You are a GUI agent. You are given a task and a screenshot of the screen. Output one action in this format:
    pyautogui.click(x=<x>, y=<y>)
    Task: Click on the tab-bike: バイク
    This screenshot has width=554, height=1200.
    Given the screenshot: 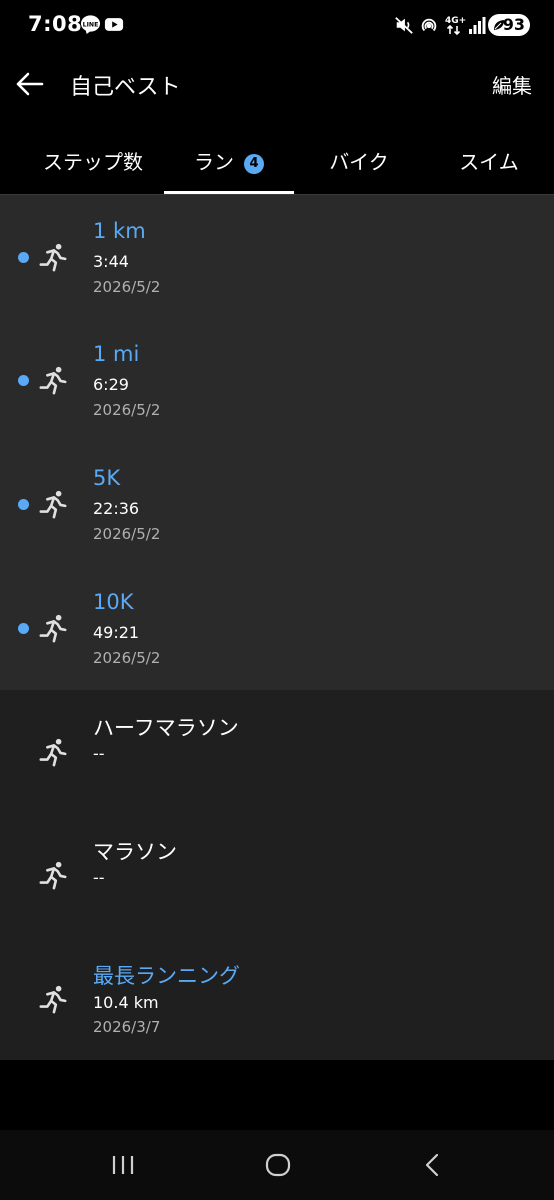 What is the action you would take?
    pyautogui.click(x=359, y=159)
    